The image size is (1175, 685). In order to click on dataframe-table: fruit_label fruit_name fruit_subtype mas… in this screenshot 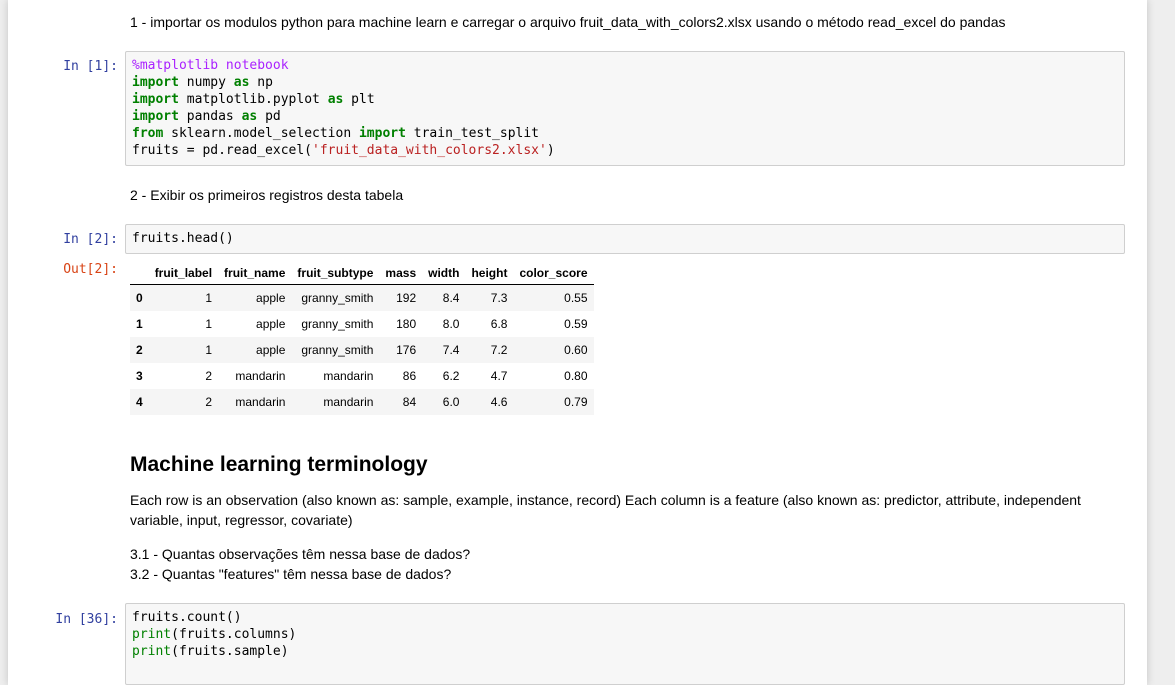, I will do `click(362, 338)`.